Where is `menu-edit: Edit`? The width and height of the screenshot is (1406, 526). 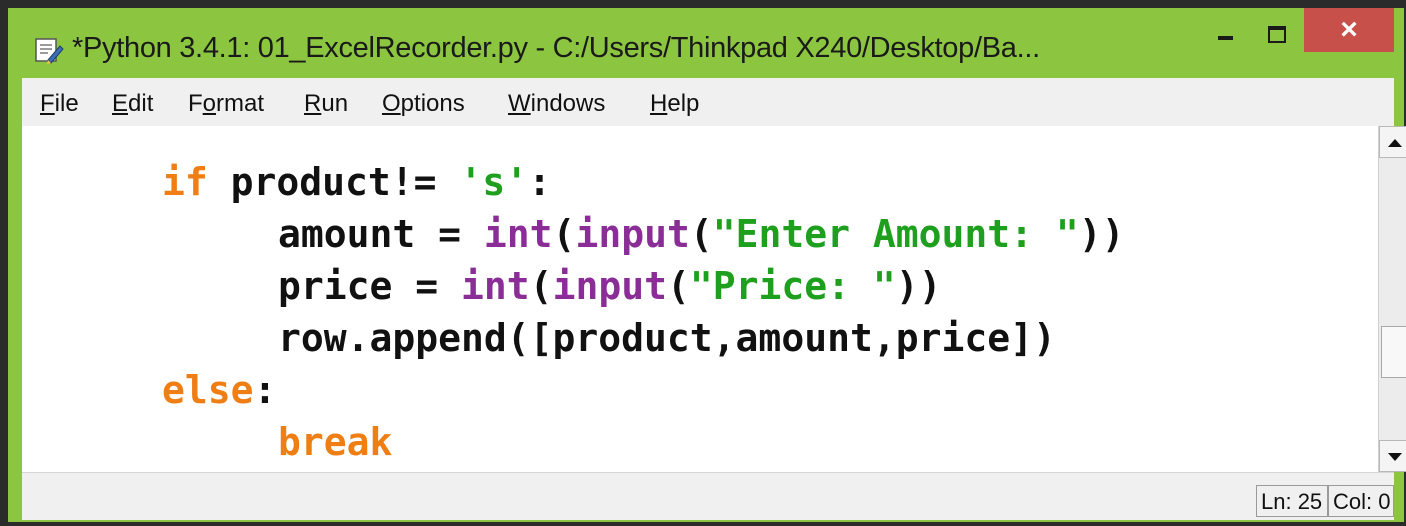 menu-edit: Edit is located at coordinates (132, 104).